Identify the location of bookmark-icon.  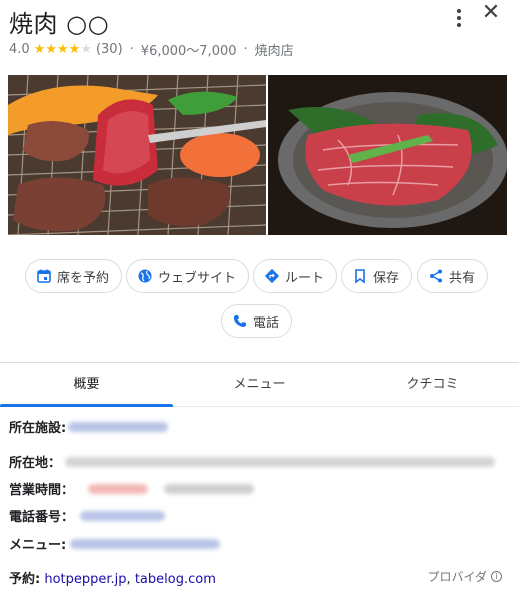
(360, 276).